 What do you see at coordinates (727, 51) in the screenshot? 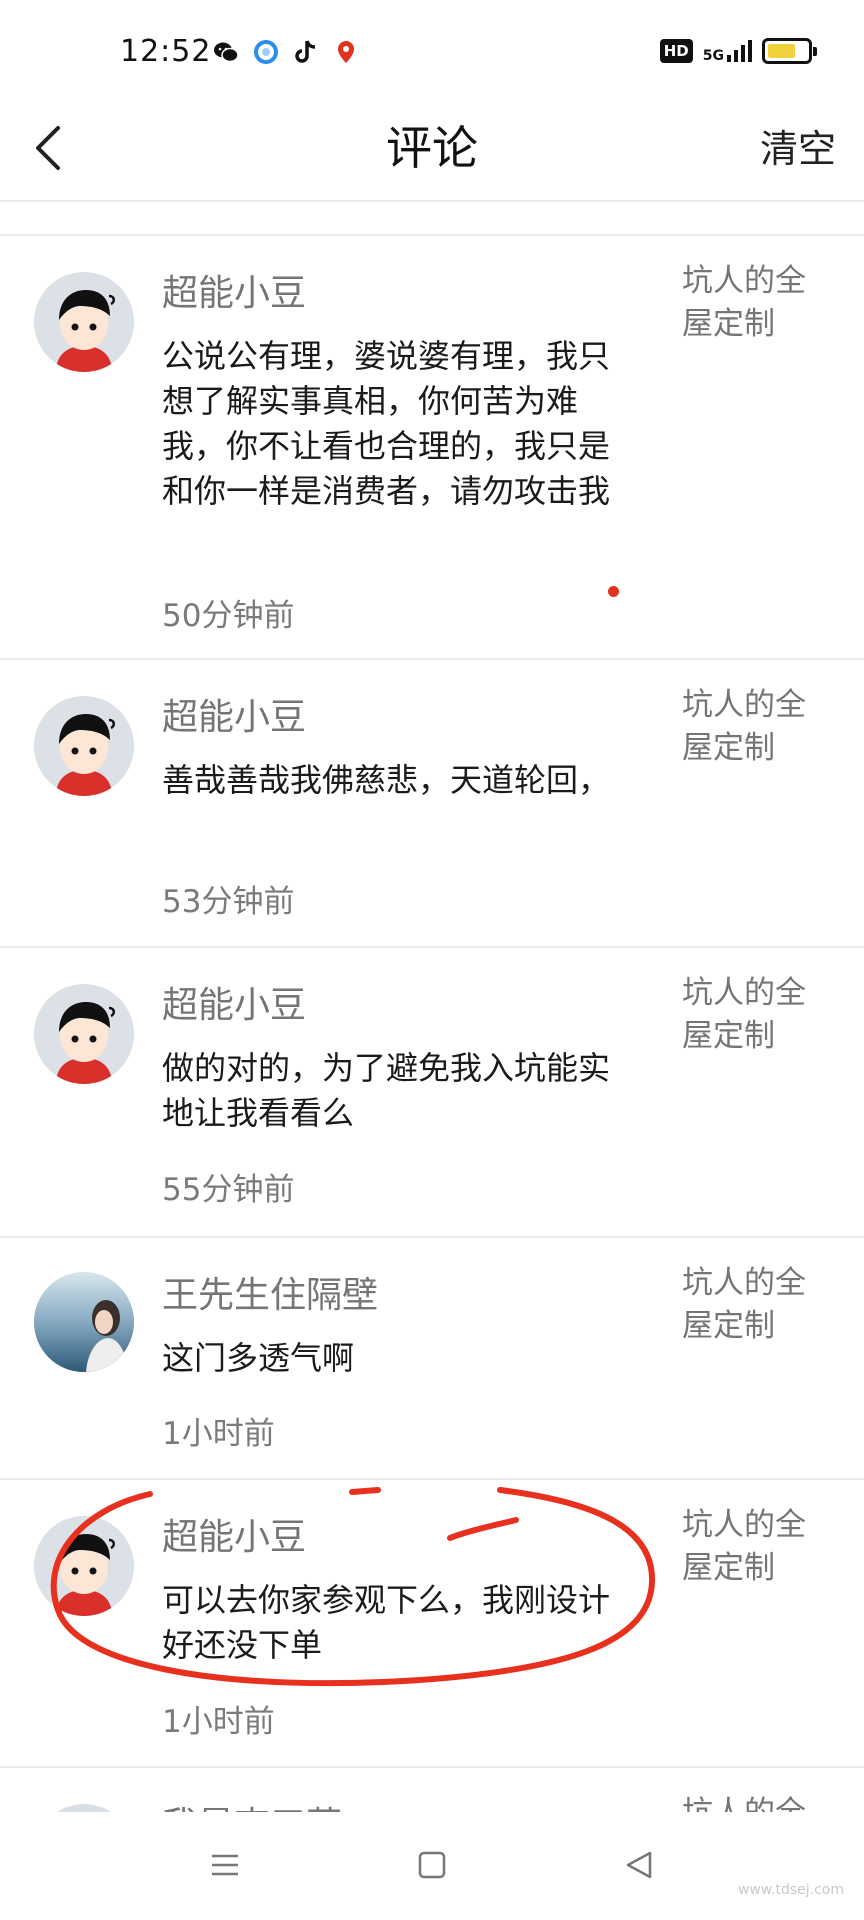
I see `signal-icon: 5G` at bounding box center [727, 51].